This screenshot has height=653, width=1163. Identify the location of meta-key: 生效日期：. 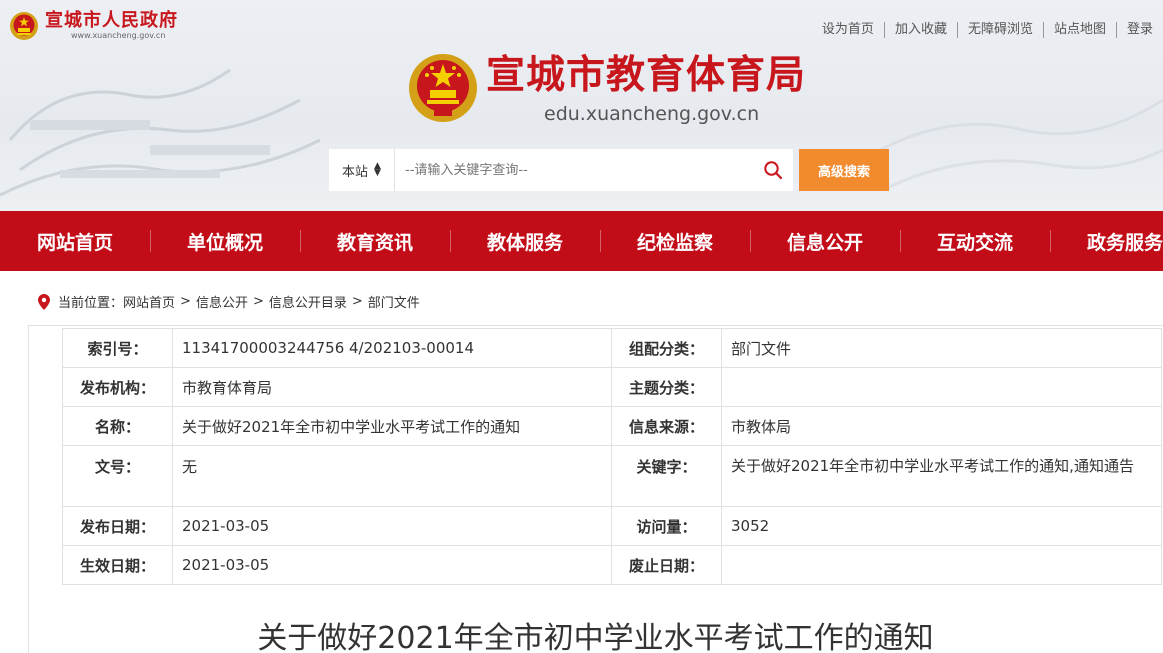
(117, 565).